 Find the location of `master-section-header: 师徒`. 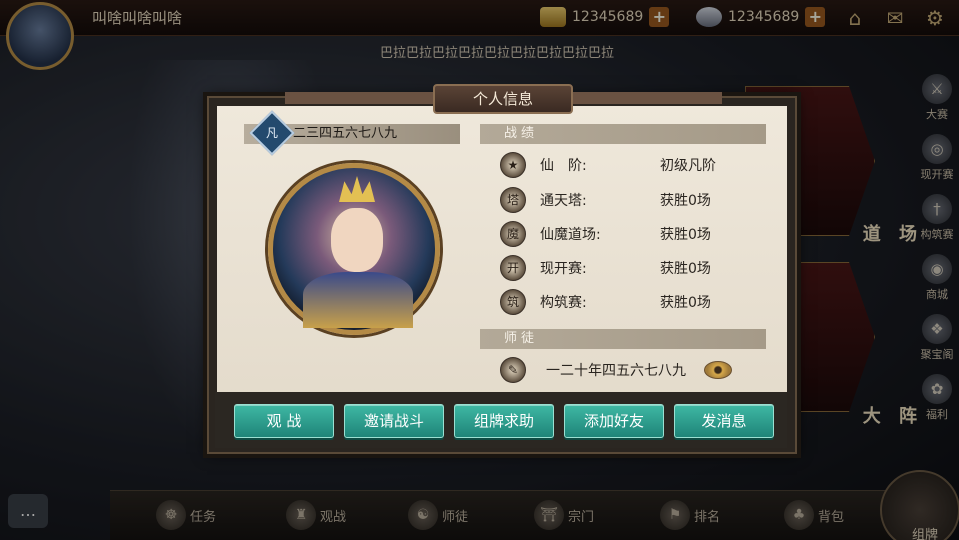

master-section-header: 师徒 is located at coordinates (623, 339).